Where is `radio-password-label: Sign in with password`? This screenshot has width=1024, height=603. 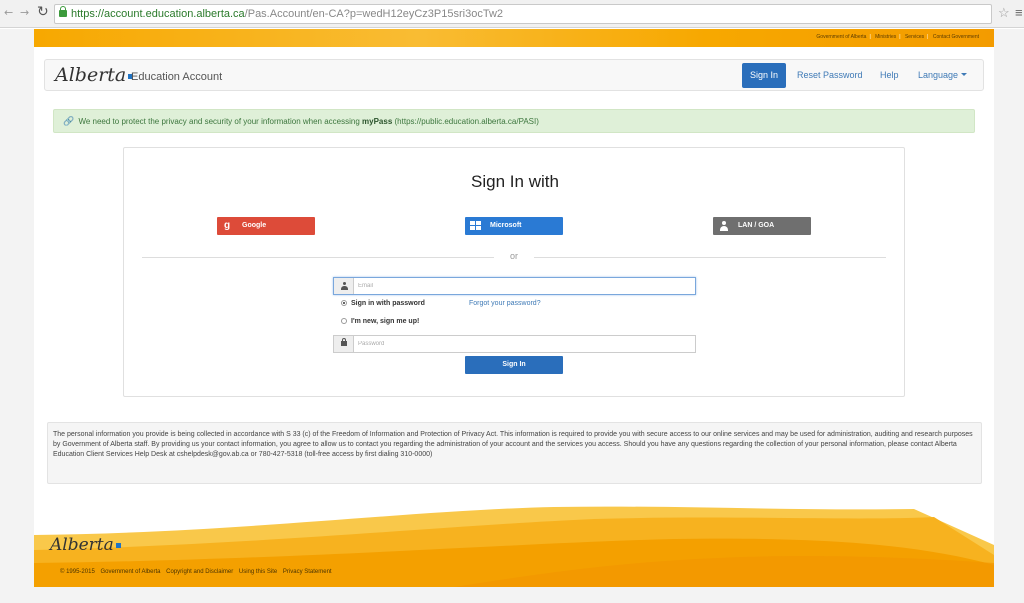 radio-password-label: Sign in with password is located at coordinates (388, 303).